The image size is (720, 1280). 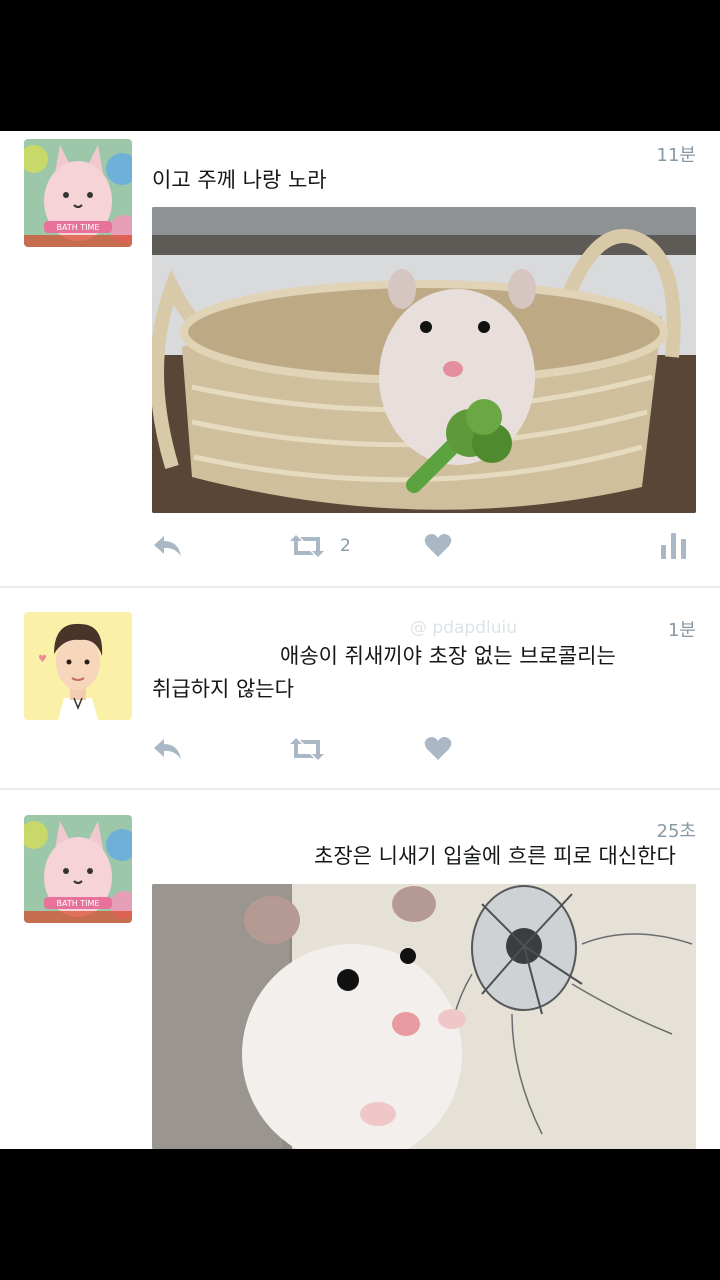 What do you see at coordinates (345, 546) in the screenshot?
I see `retweet-count: 2` at bounding box center [345, 546].